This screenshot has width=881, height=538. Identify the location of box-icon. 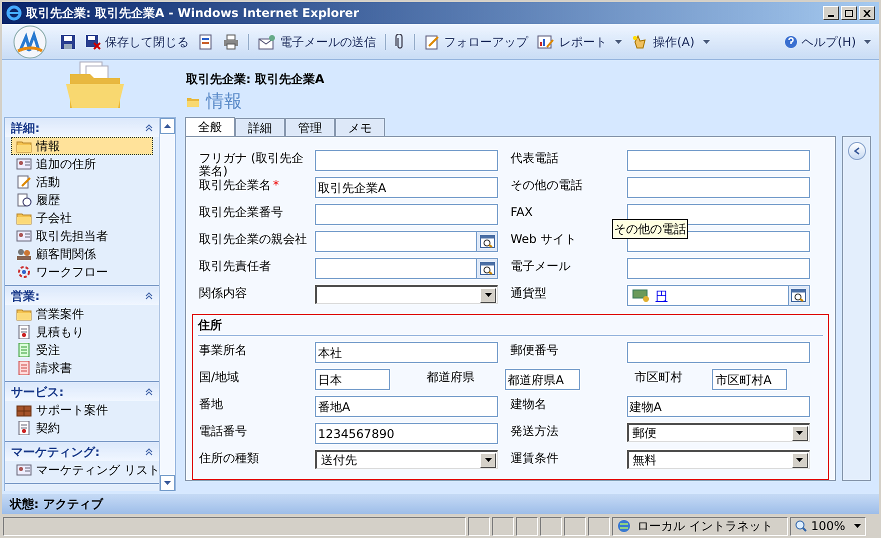
(24, 410).